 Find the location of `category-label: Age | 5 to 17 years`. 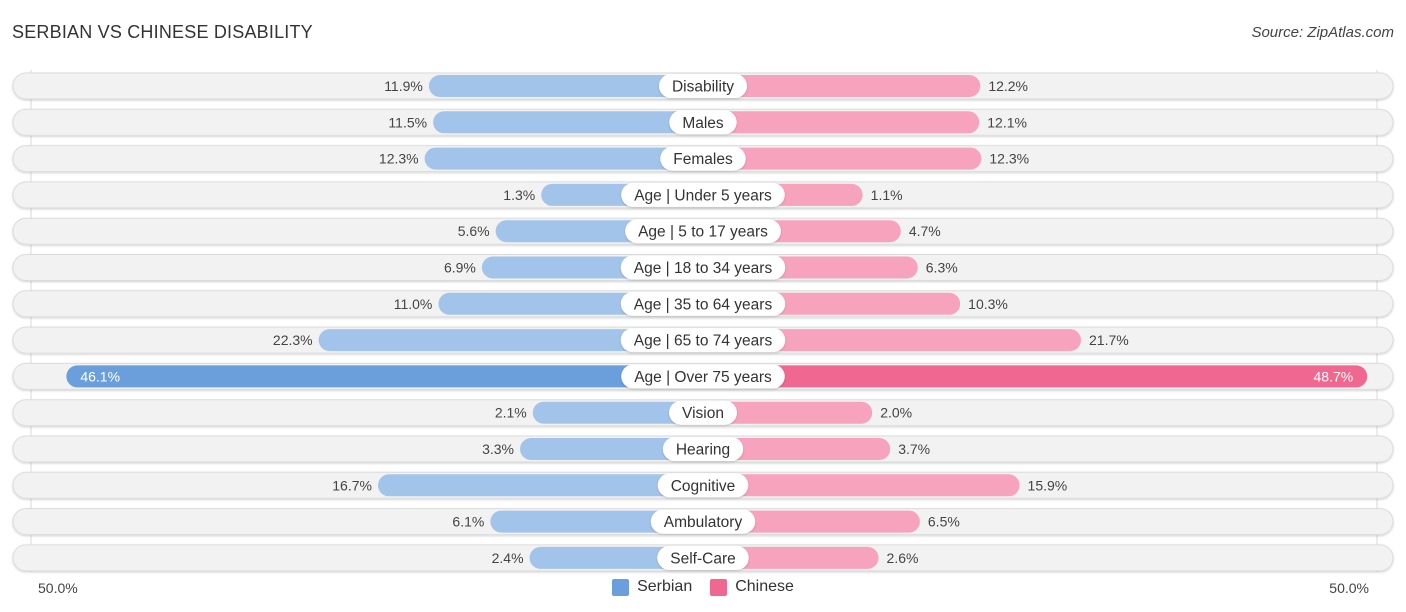

category-label: Age | 5 to 17 years is located at coordinates (703, 232).